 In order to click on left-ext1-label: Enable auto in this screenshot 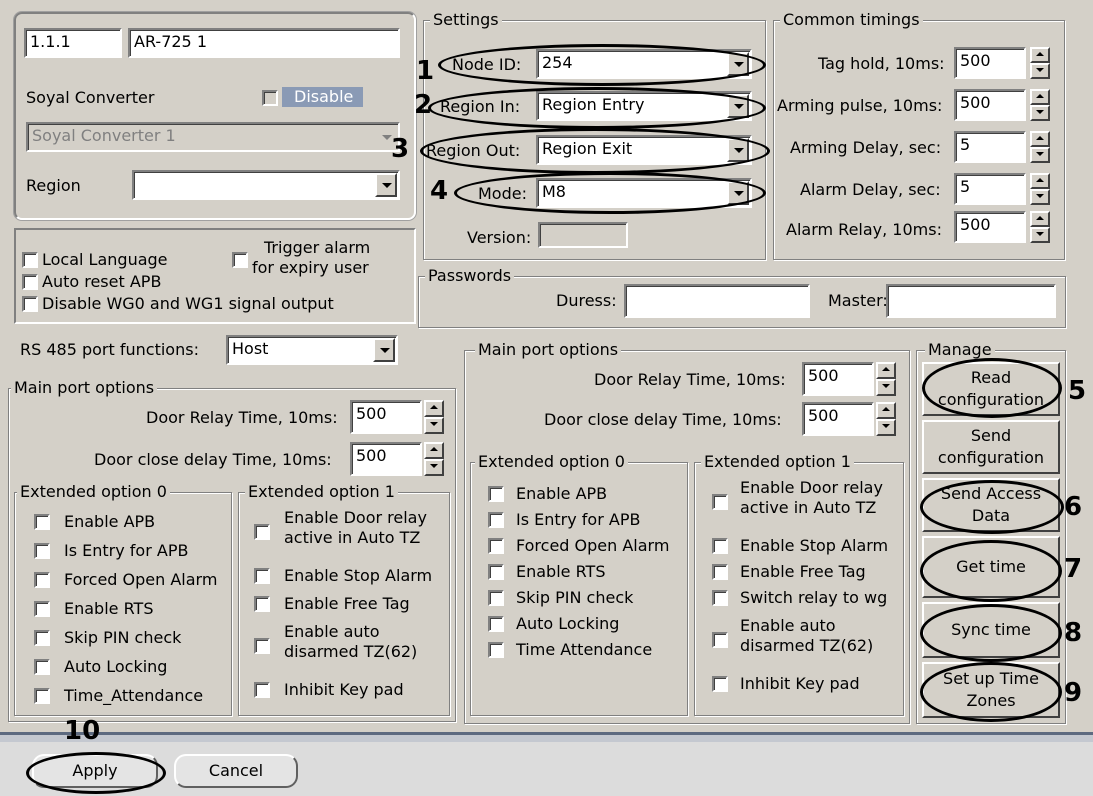, I will do `click(332, 631)`.